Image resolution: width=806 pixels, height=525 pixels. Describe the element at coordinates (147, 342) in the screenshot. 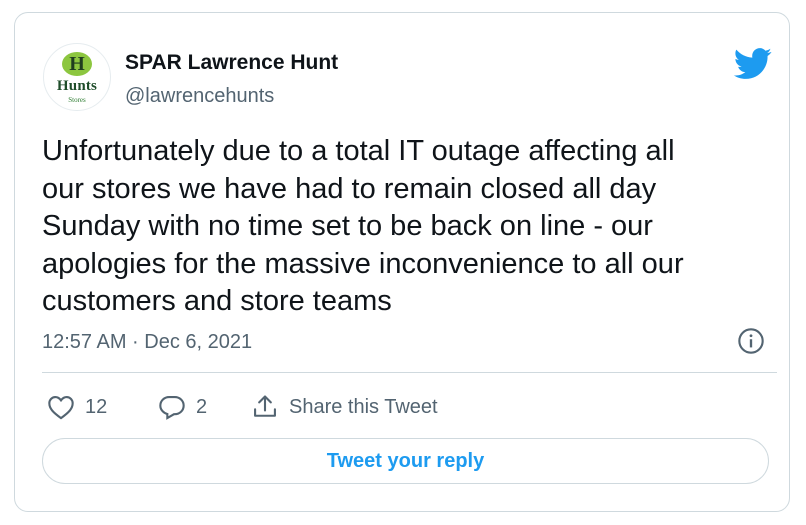

I see `tweet-timestamp: 12:57 AM · Dec 6, 2021` at that location.